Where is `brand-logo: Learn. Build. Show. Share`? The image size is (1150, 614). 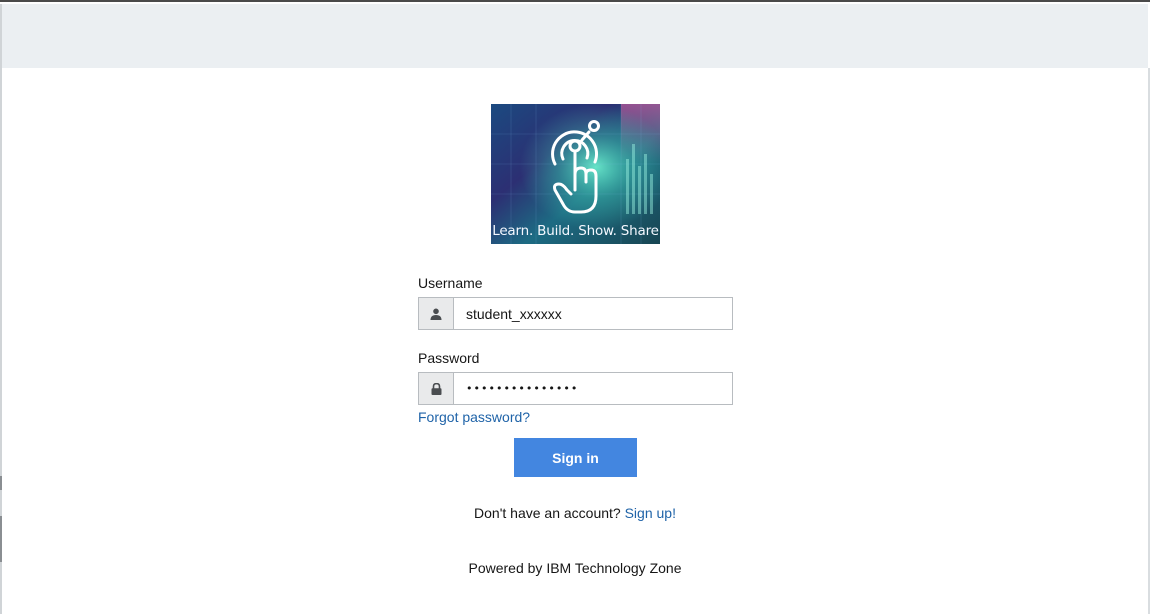 brand-logo: Learn. Build. Show. Share is located at coordinates (575, 174).